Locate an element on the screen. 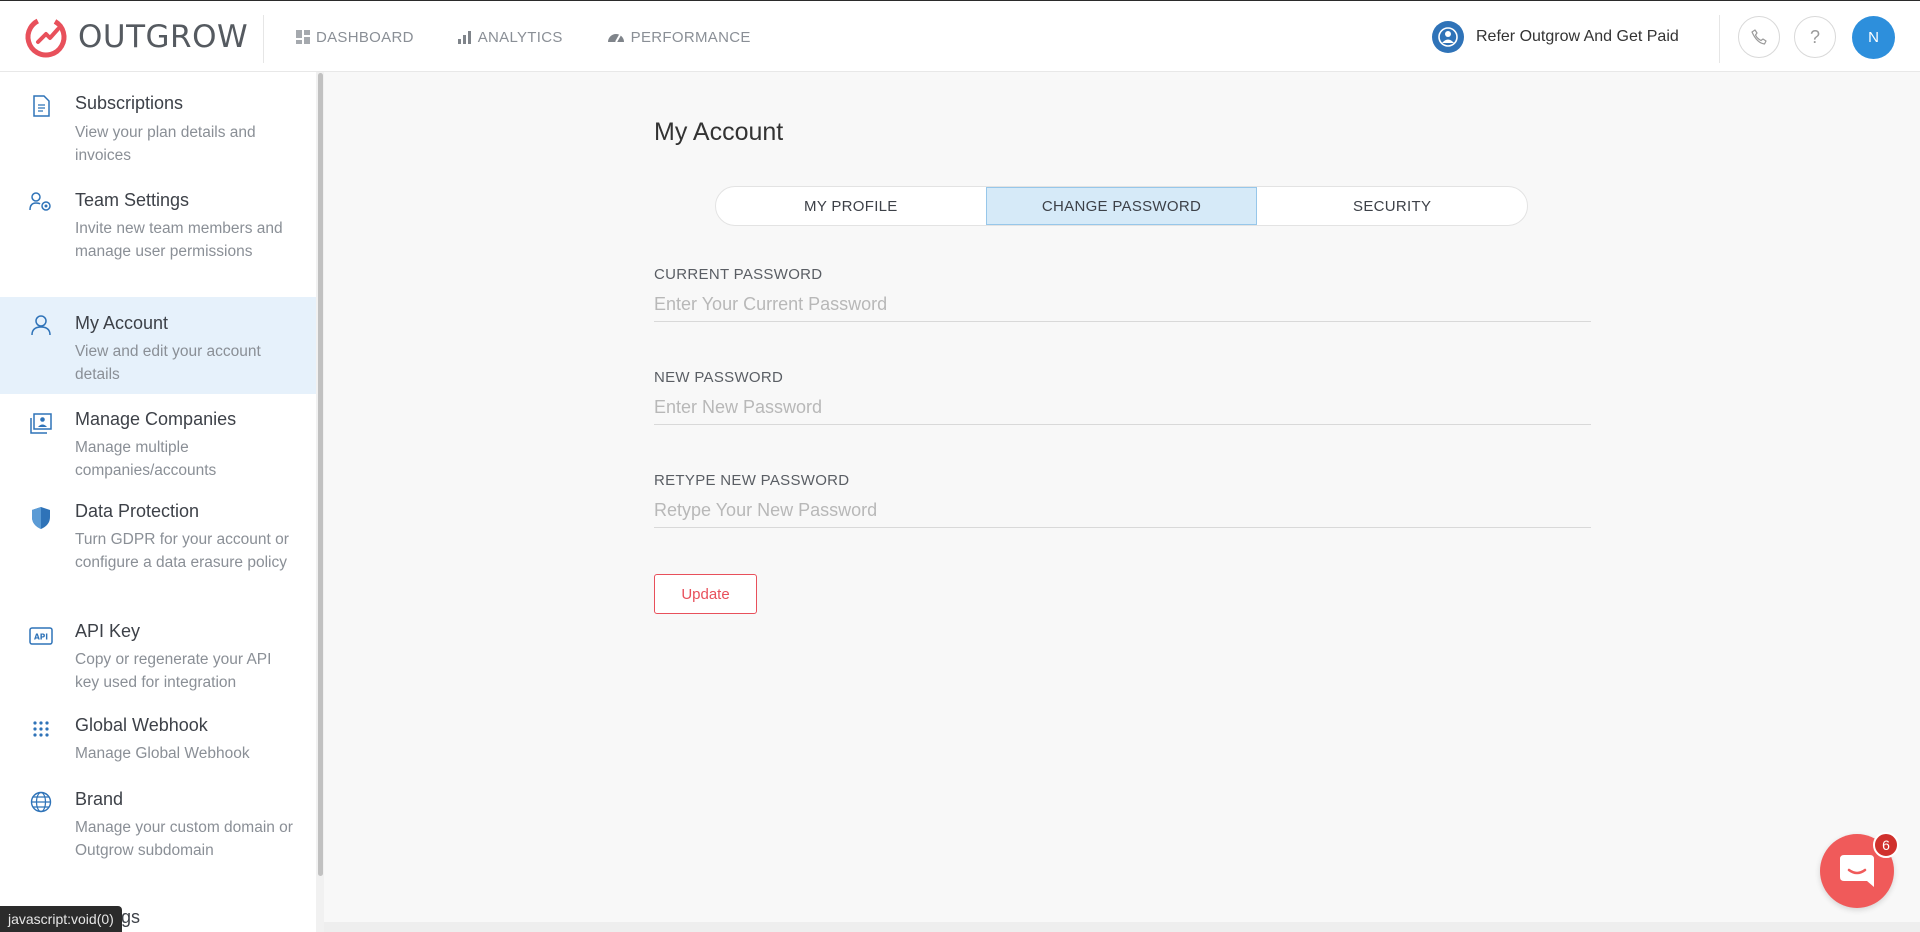 The image size is (1920, 932). sidebar-item-title: Manage Companies is located at coordinates (156, 419).